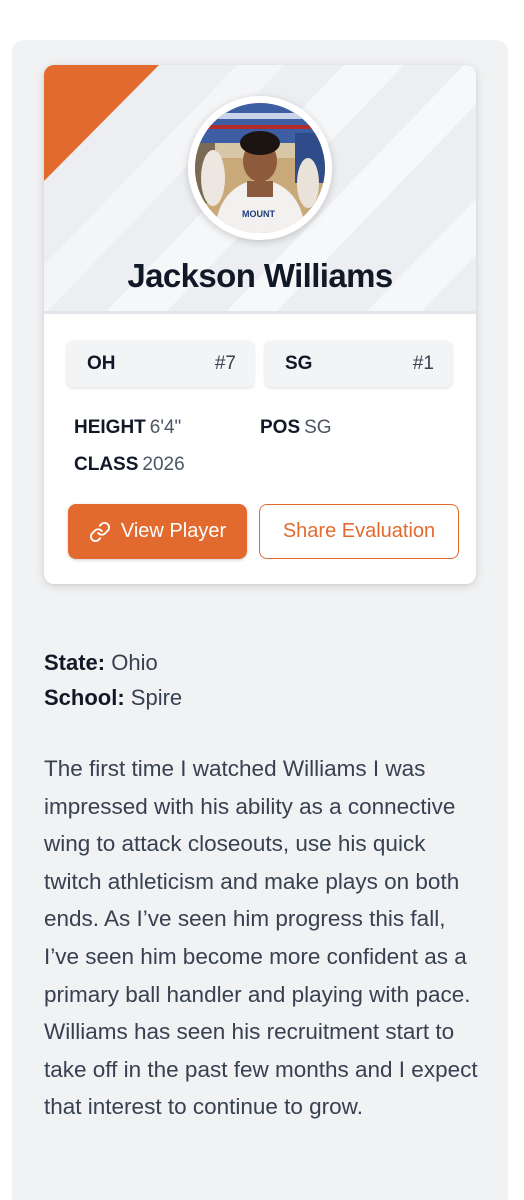  Describe the element at coordinates (258, 214) in the screenshot. I see `jersey-text: MOUNT` at that location.